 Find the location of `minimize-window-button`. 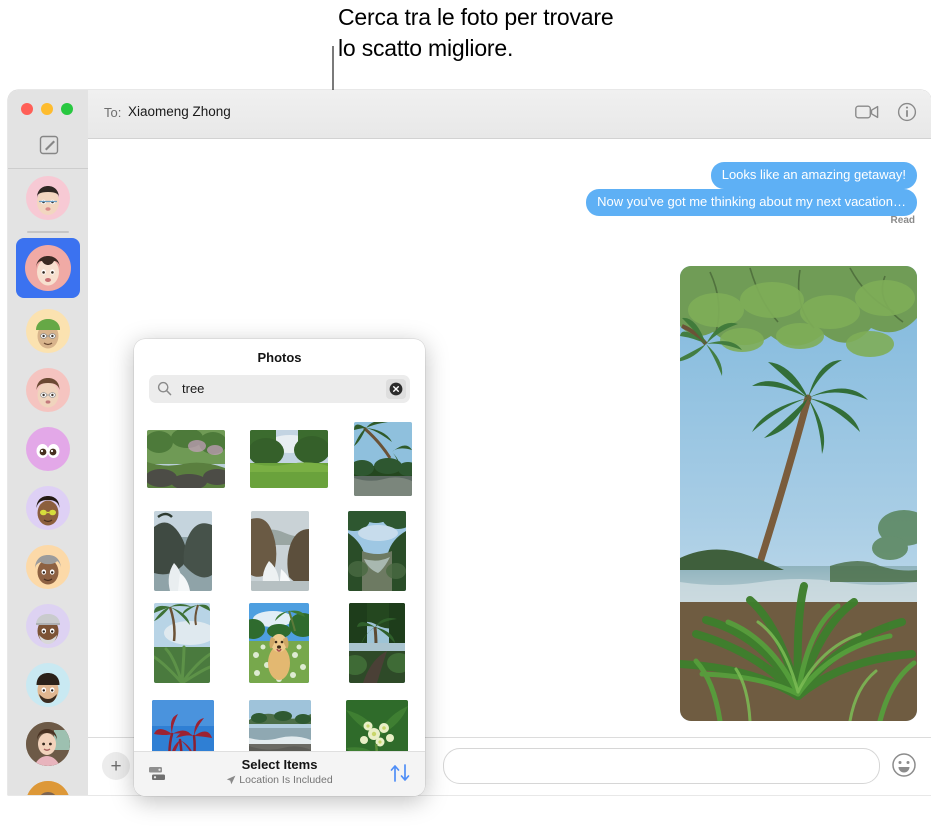

minimize-window-button is located at coordinates (47, 109).